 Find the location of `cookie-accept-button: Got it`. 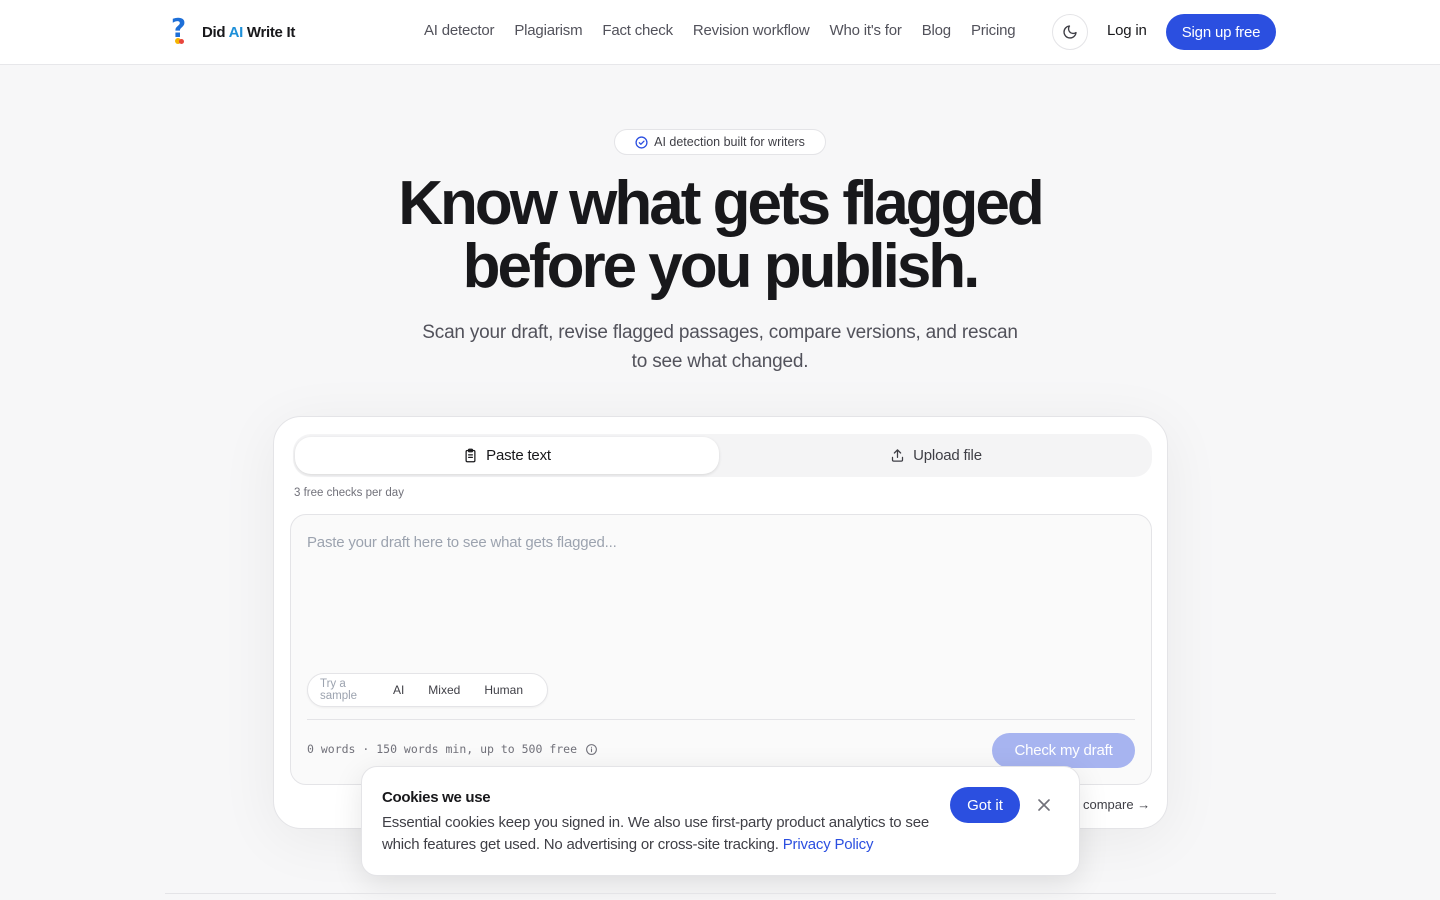

cookie-accept-button: Got it is located at coordinates (985, 805).